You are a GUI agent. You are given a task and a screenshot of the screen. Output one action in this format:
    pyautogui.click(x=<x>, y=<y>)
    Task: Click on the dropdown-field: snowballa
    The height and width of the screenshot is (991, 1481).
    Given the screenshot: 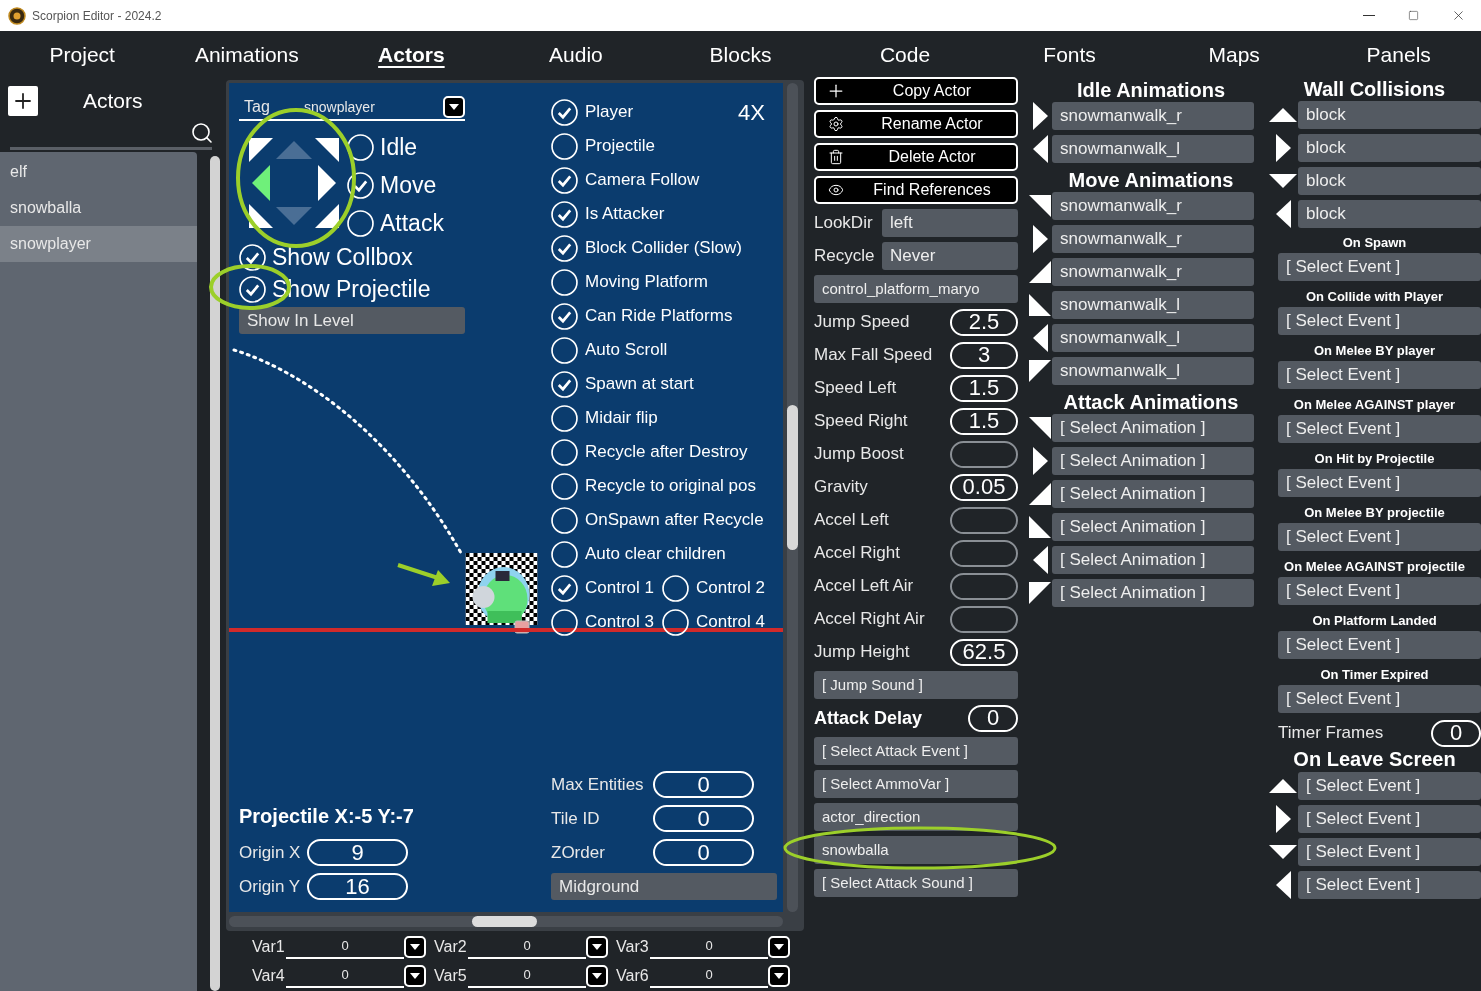 What is the action you would take?
    pyautogui.click(x=916, y=850)
    